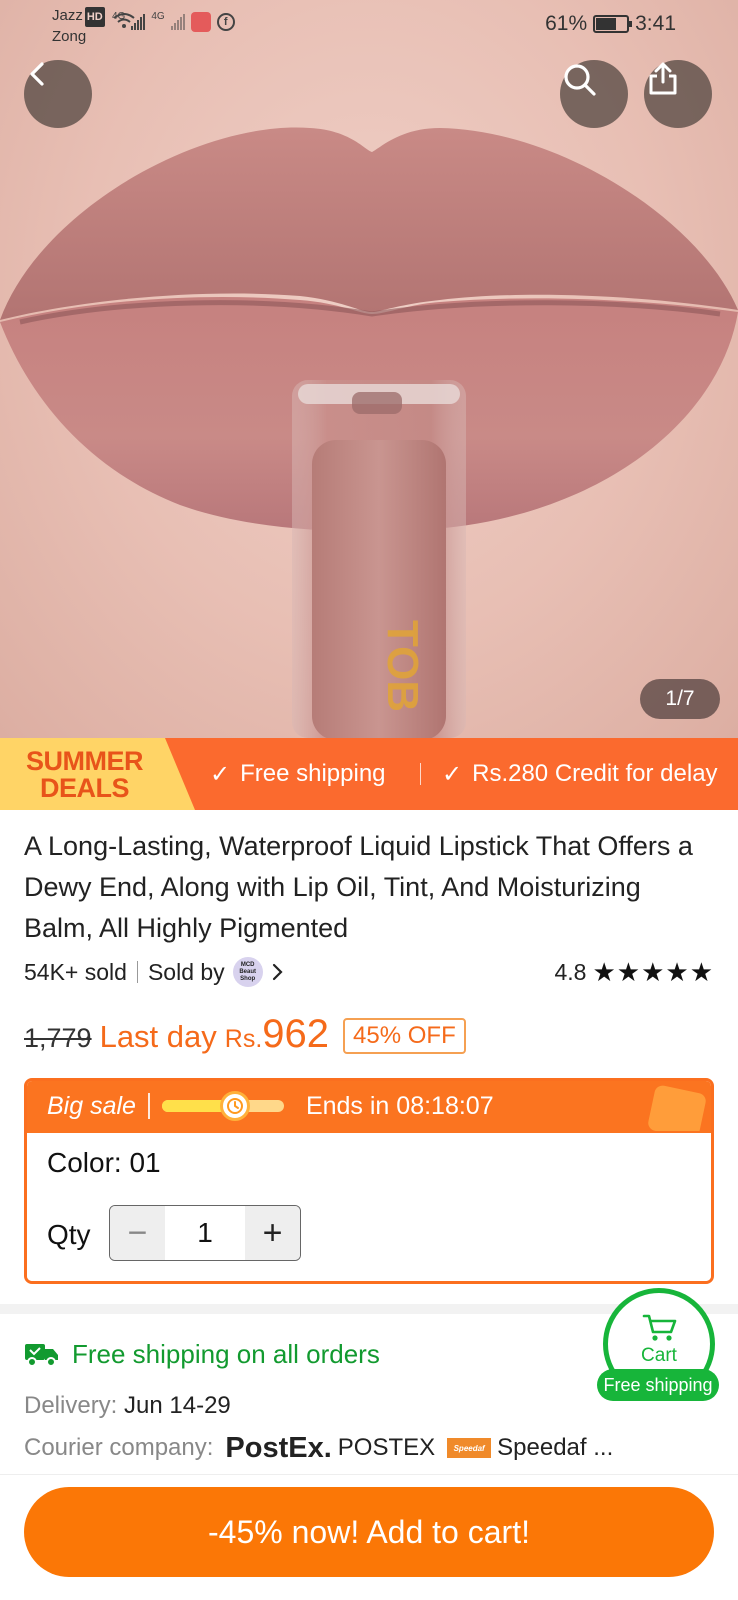 The height and width of the screenshot is (1600, 738). What do you see at coordinates (75, 971) in the screenshot?
I see `sold-count: 54K+ sold` at bounding box center [75, 971].